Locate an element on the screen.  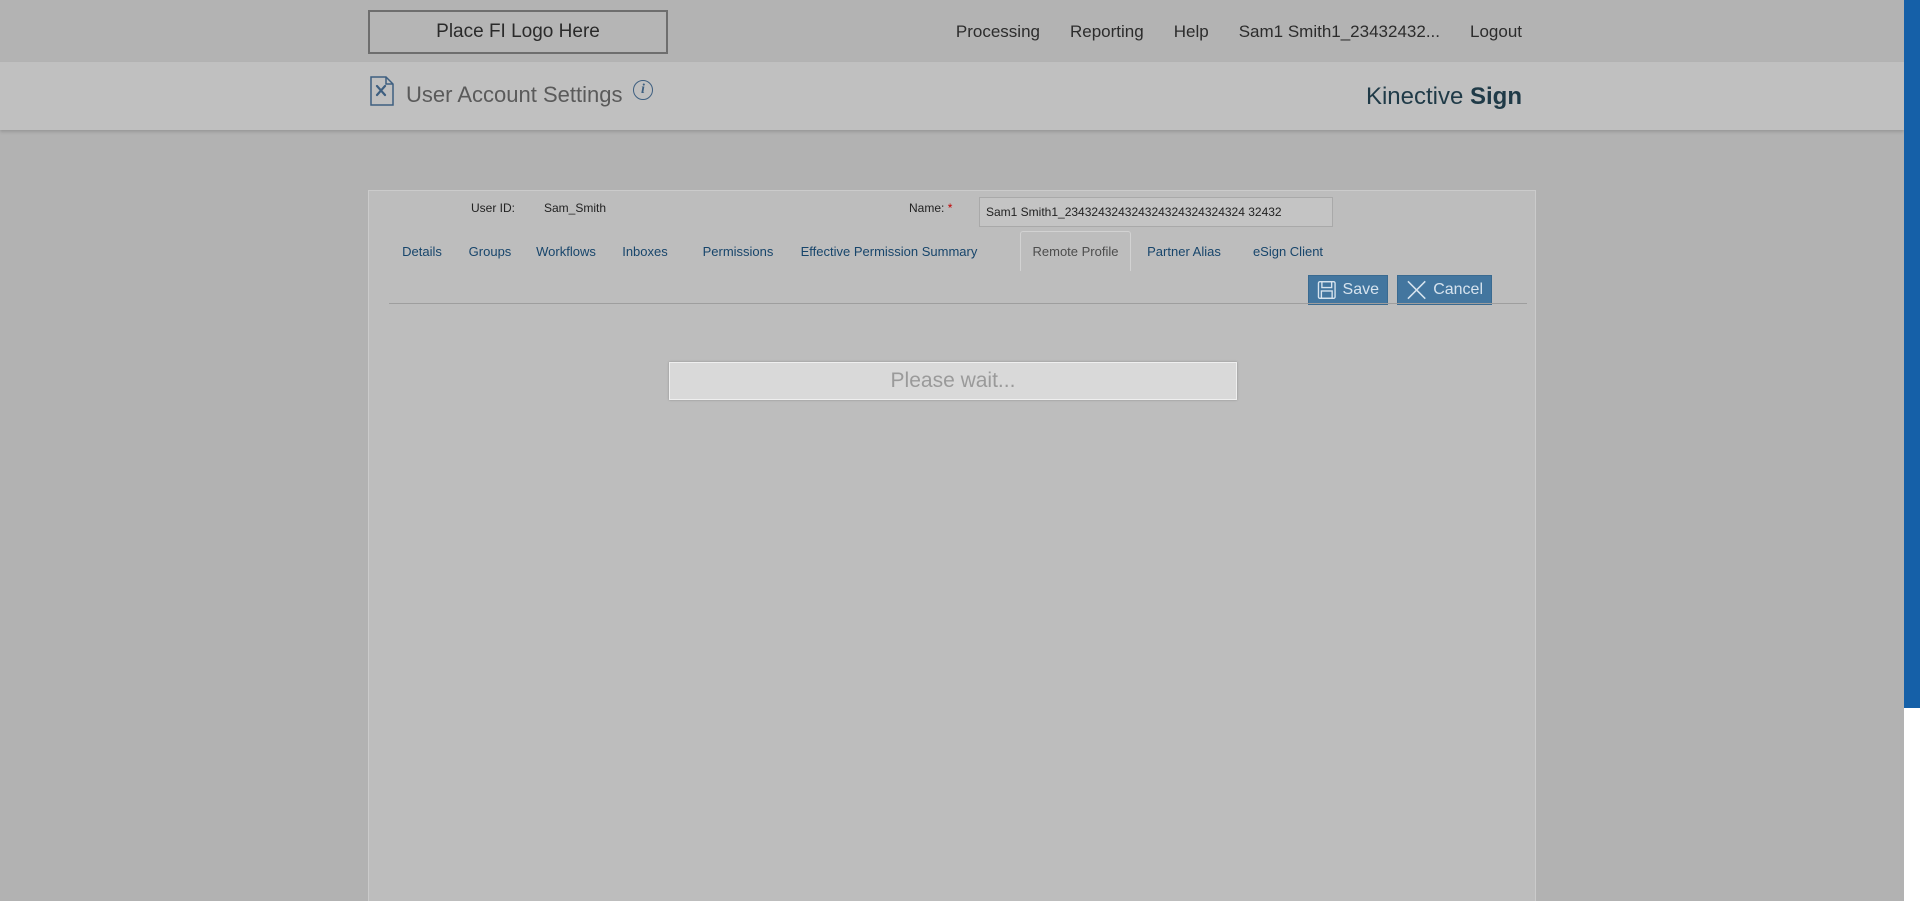
page-header: User Account Settings i Kinective Sign is located at coordinates (952, 96).